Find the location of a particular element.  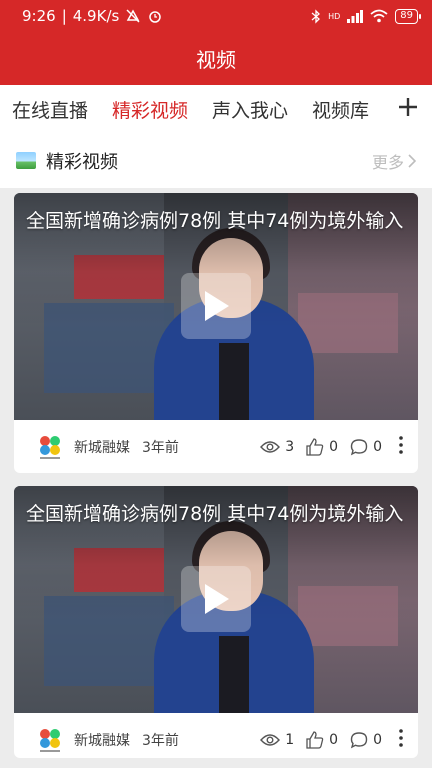

page-title: 视频 is located at coordinates (216, 60).